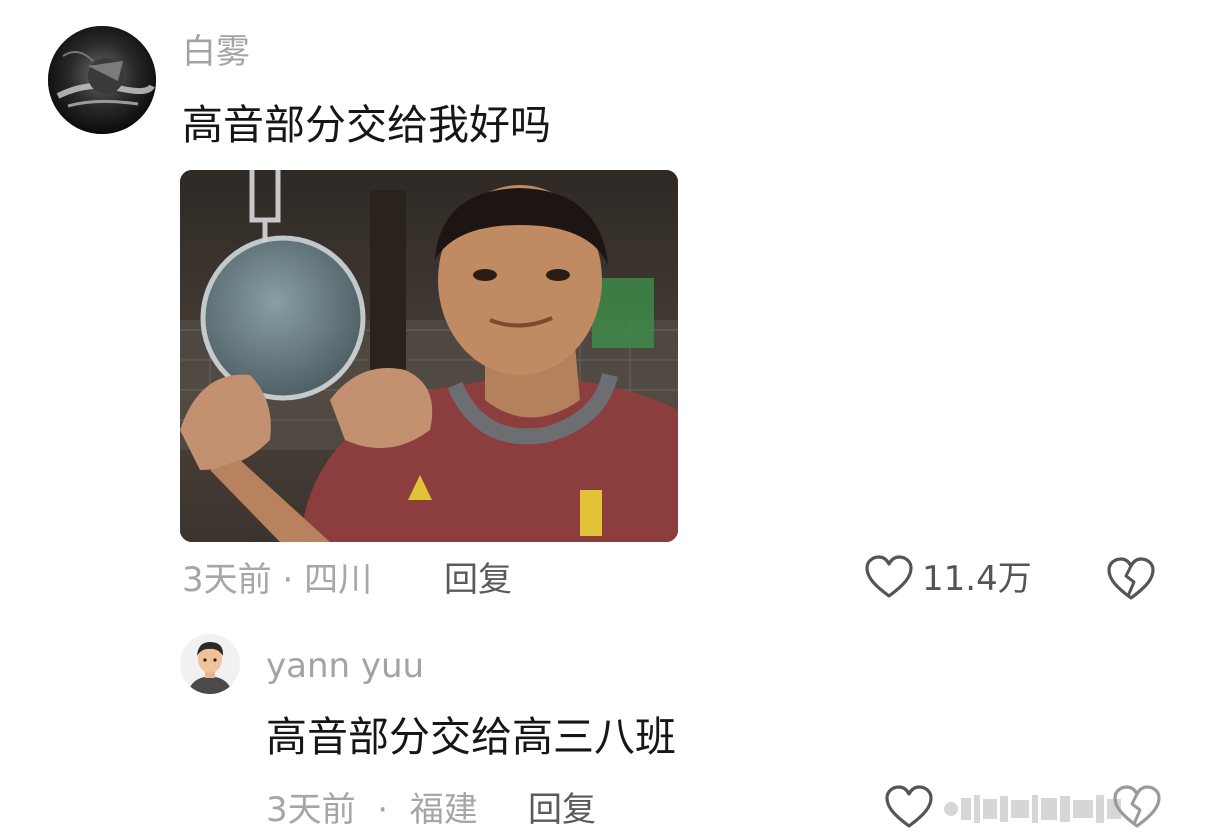  I want to click on reply-text: 高音部分交给高三八班, so click(471, 737).